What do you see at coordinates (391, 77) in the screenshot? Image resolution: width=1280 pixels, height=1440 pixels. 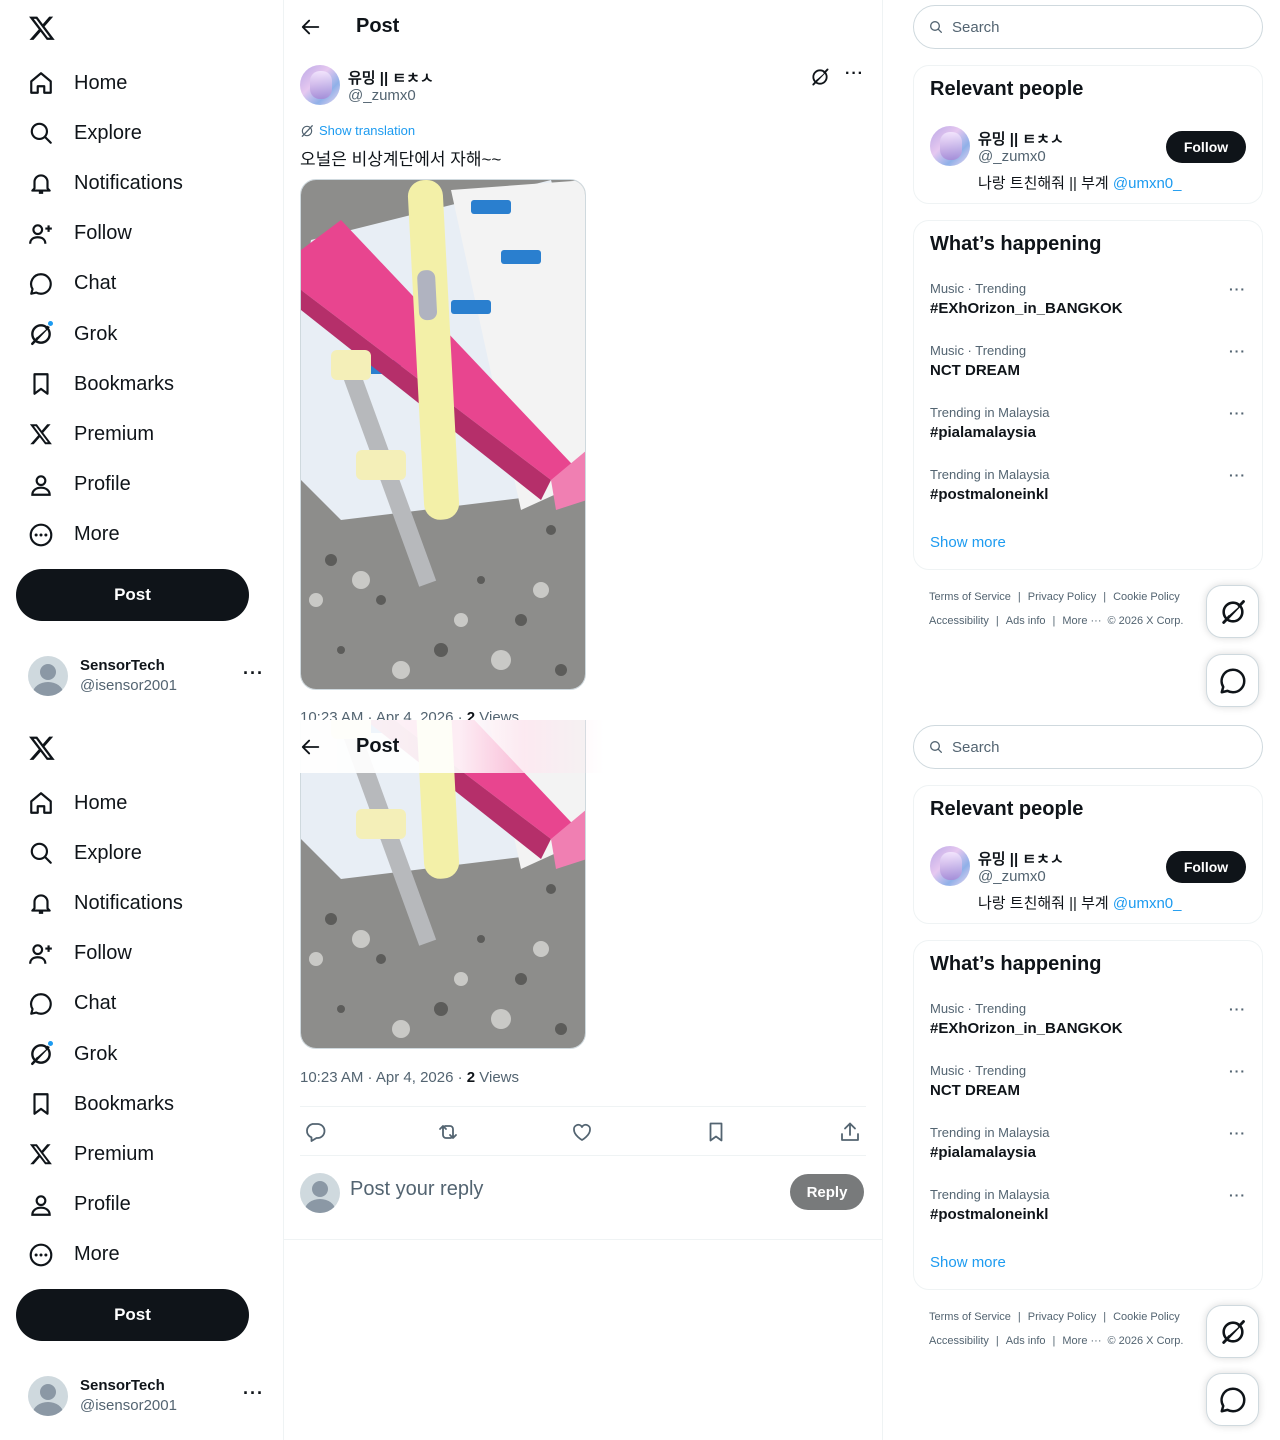 I see `author-name: 유밍 || ㅌㅊㅅ` at bounding box center [391, 77].